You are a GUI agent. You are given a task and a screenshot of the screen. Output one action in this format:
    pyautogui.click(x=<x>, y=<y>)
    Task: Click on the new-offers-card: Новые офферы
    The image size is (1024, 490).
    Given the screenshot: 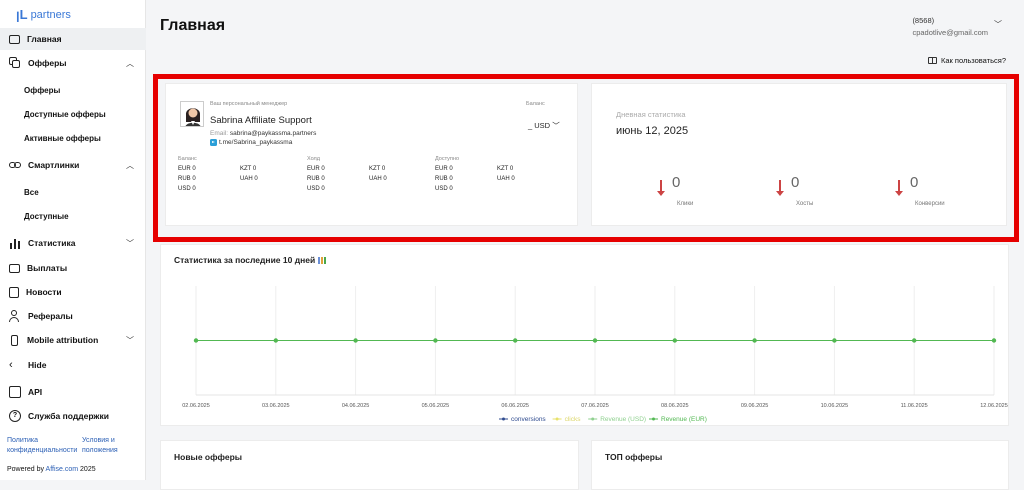 What is the action you would take?
    pyautogui.click(x=369, y=465)
    